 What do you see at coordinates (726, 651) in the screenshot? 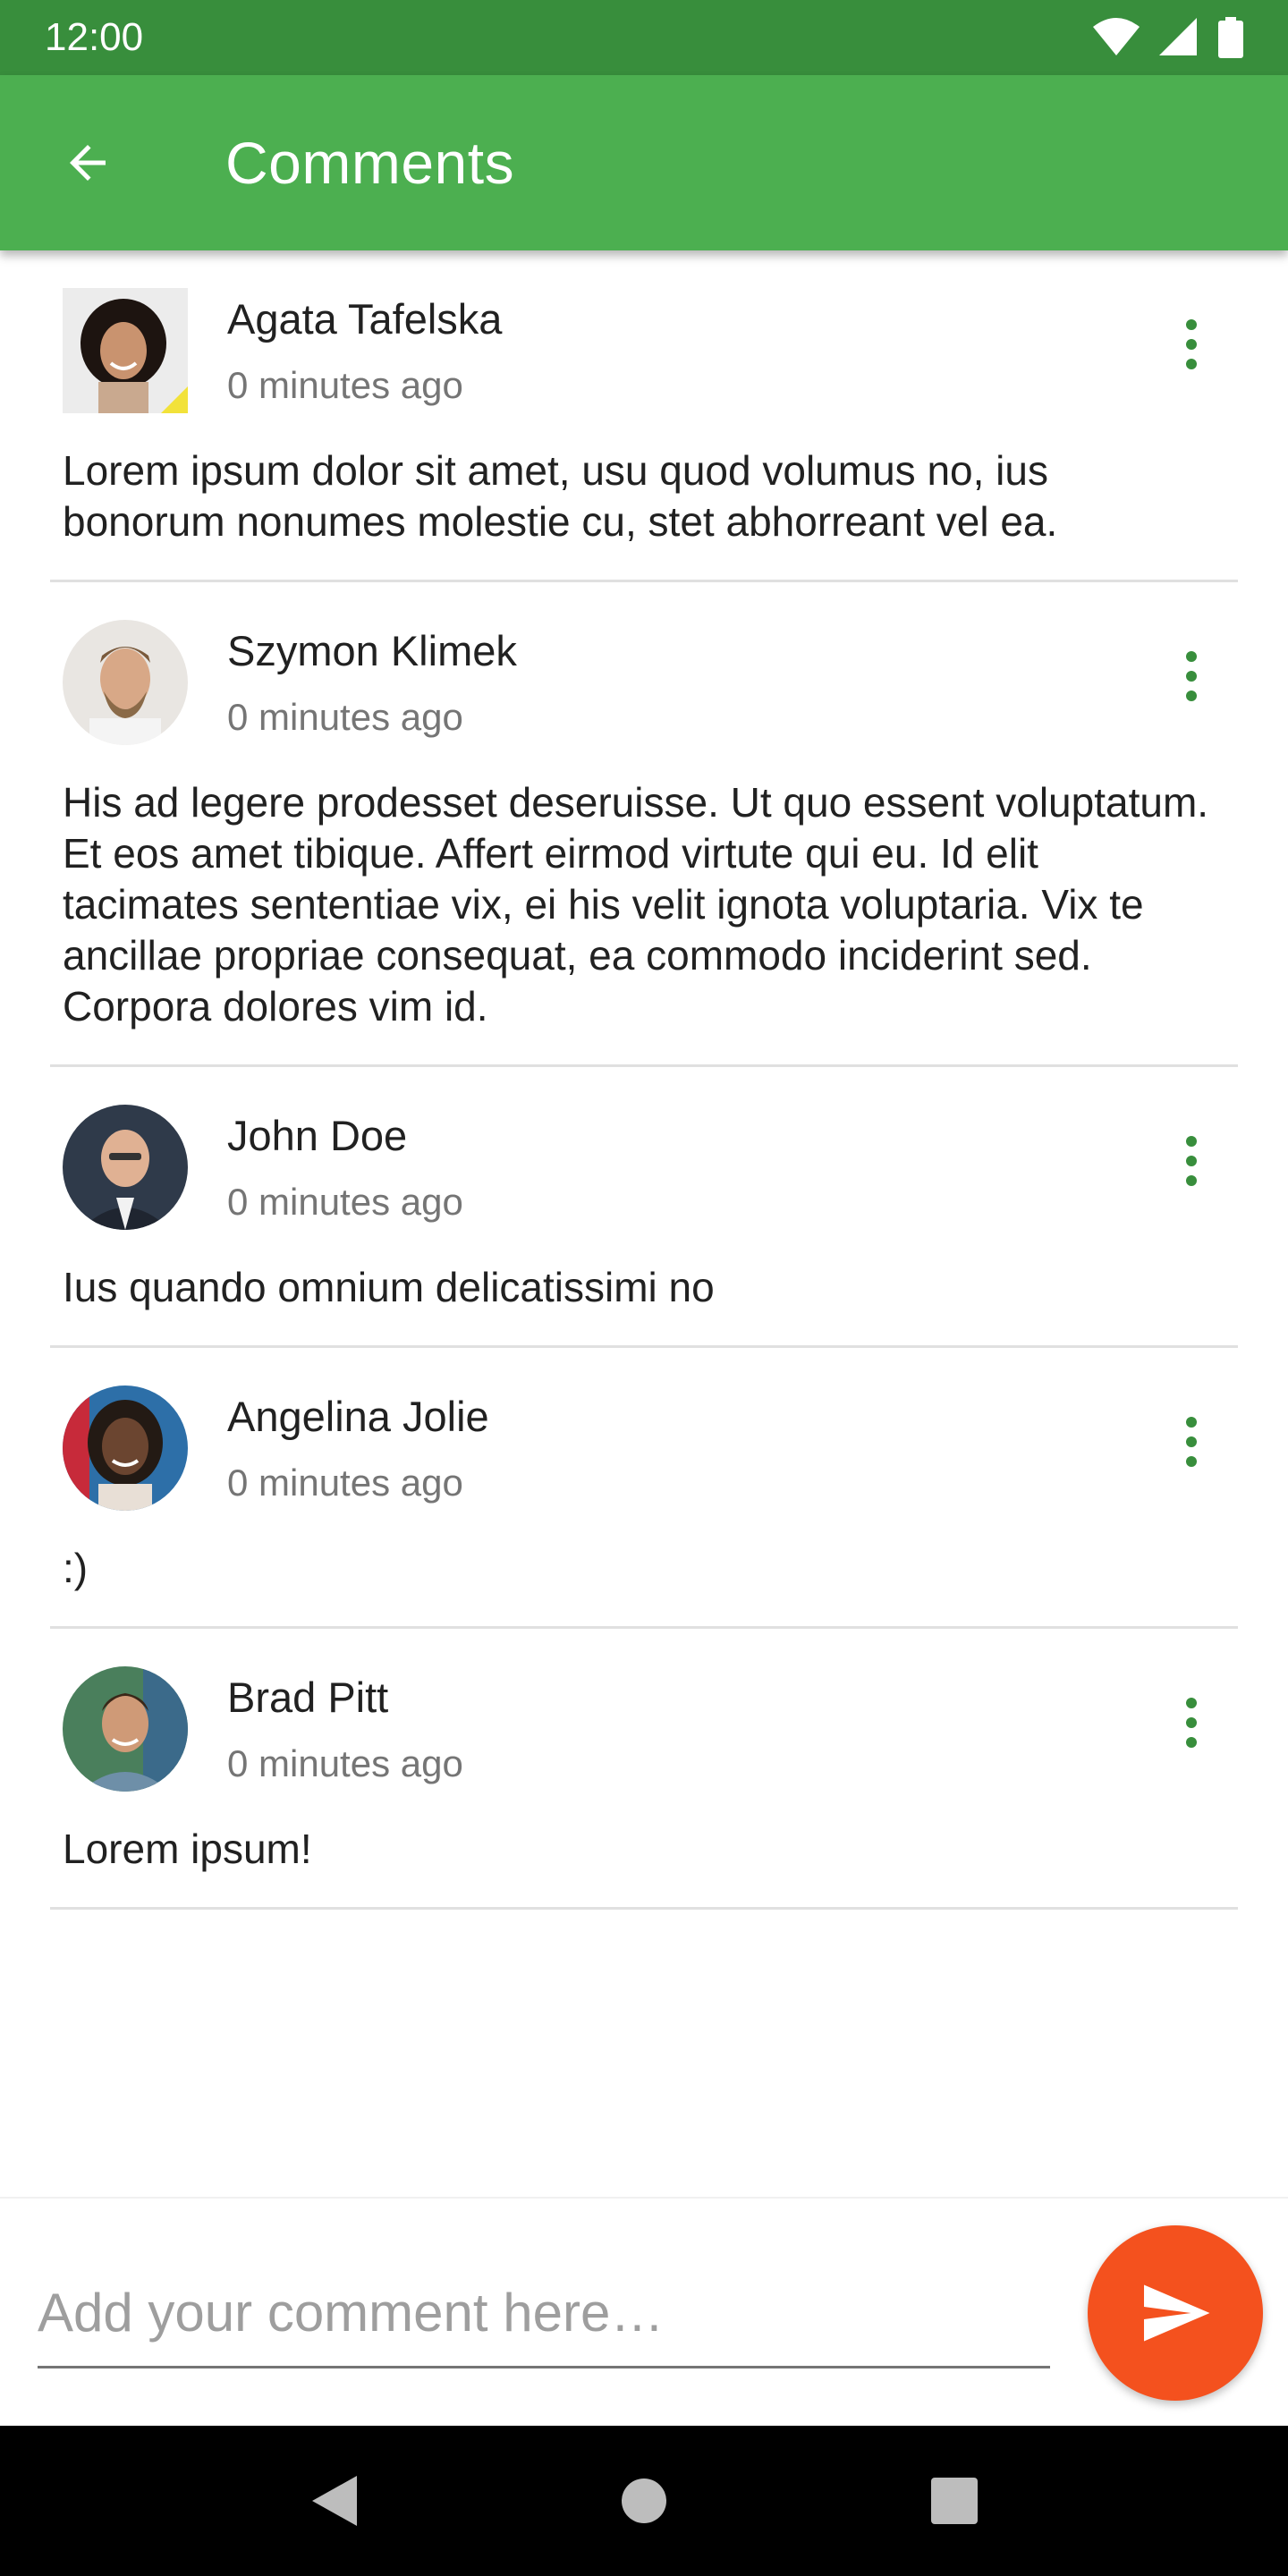
I see `author-name: Szymon Klimek` at bounding box center [726, 651].